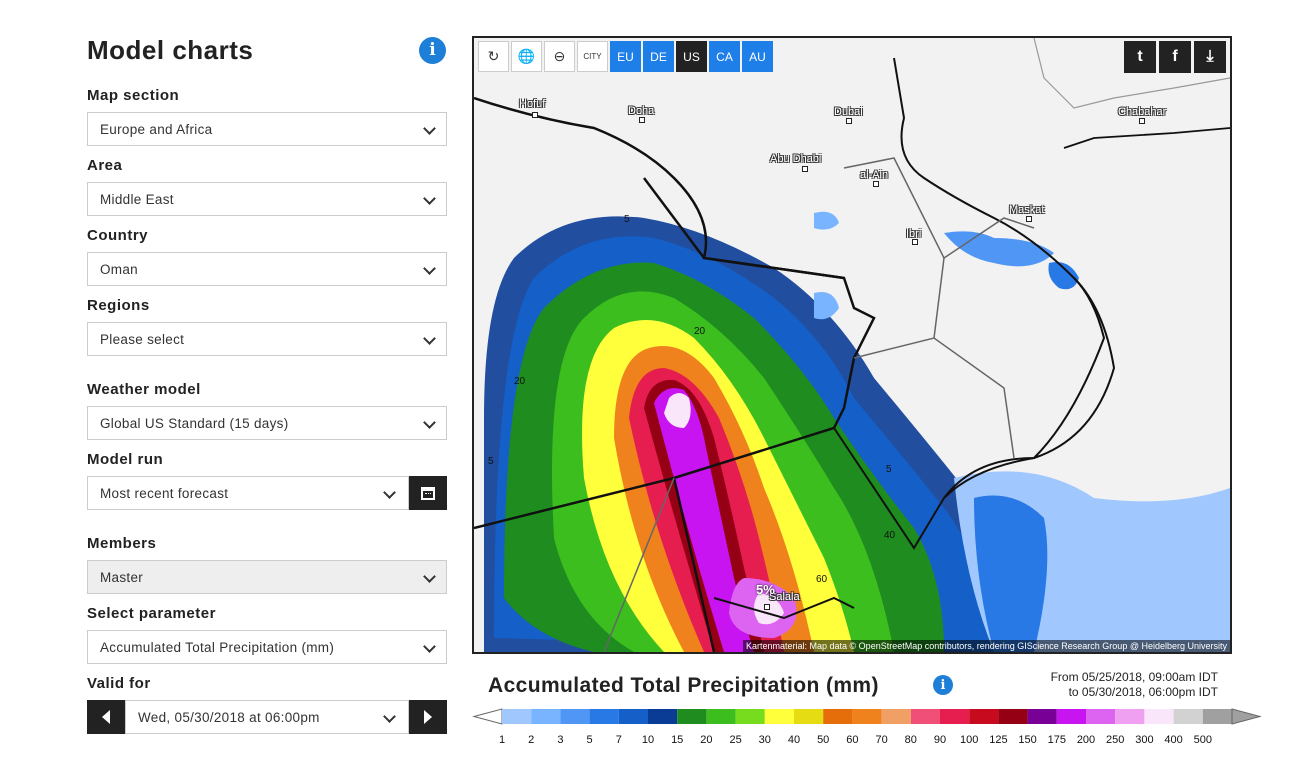 The width and height of the screenshot is (1305, 757). What do you see at coordinates (122, 577) in the screenshot?
I see `members-value: Master` at bounding box center [122, 577].